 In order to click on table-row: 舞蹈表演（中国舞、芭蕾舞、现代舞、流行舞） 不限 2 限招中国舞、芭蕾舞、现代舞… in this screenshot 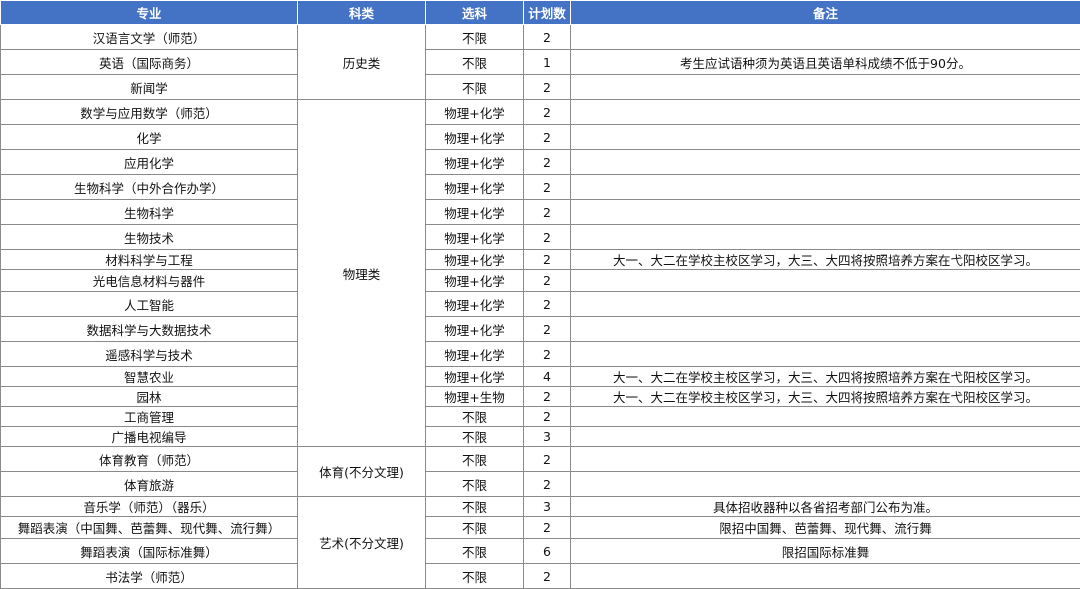, I will do `click(540, 528)`.